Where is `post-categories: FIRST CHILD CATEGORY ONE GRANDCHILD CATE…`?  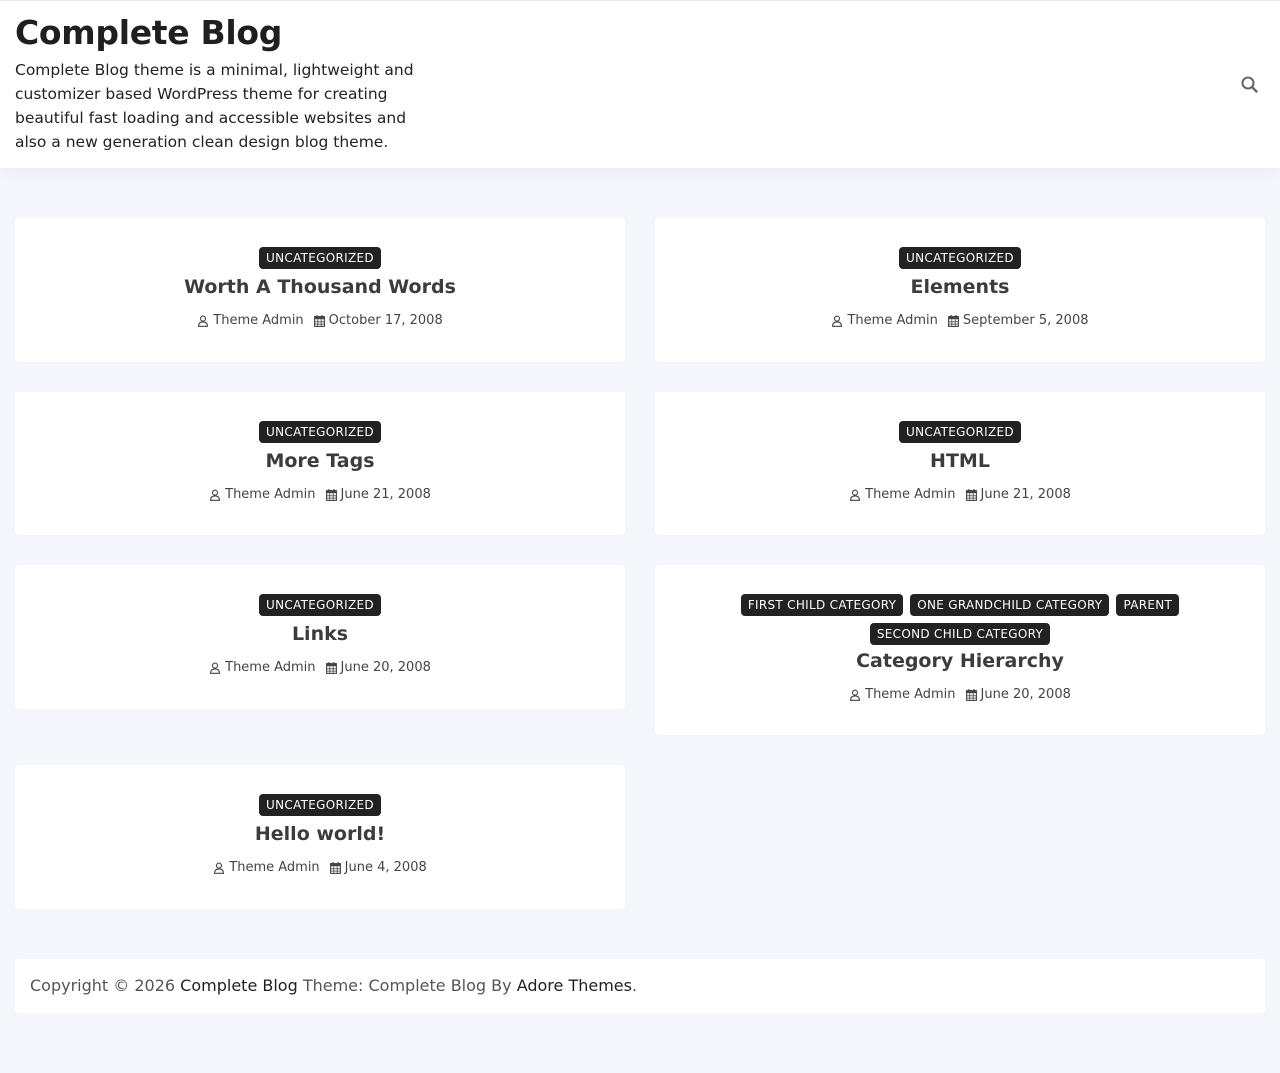
post-categories: FIRST CHILD CATEGORY ONE GRANDCHILD CATE… is located at coordinates (960, 619).